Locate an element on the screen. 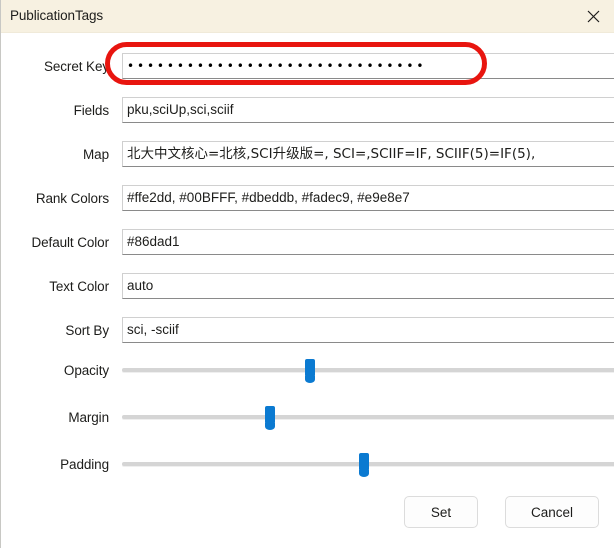 The image size is (614, 548). field-wrap-sort-by: sci, -sciif is located at coordinates (368, 330).